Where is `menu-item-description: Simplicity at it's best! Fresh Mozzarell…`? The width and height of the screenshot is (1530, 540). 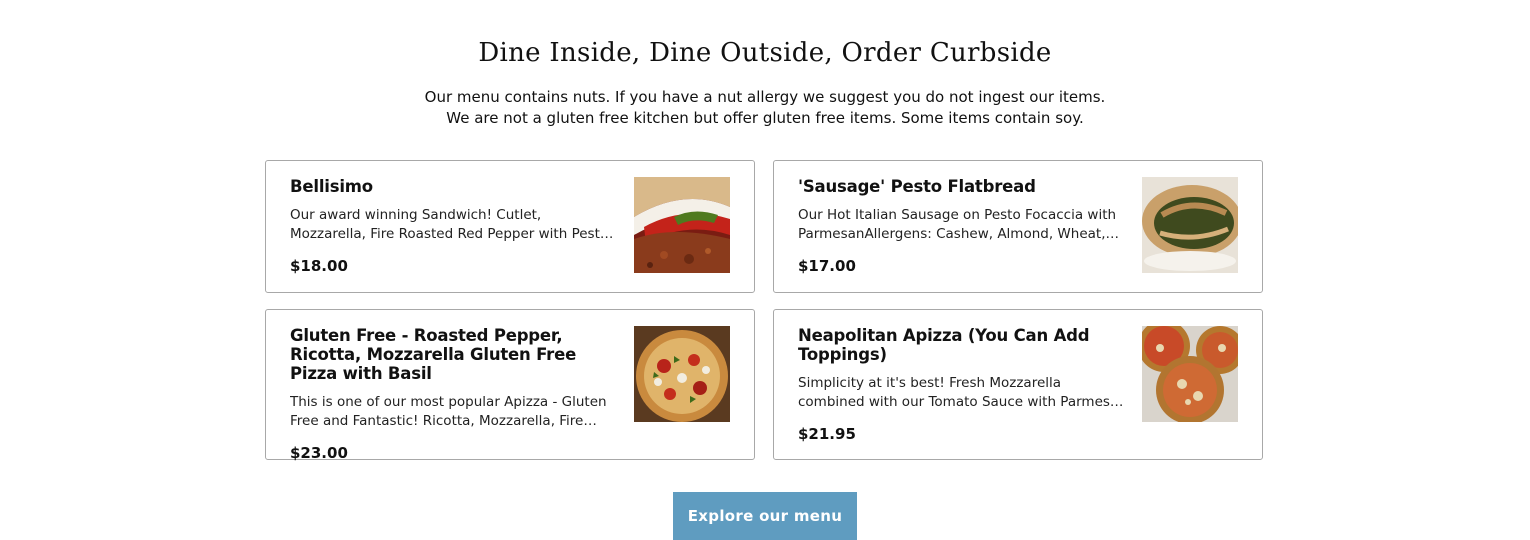 menu-item-description: Simplicity at it's best! Fresh Mozzarell… is located at coordinates (962, 392).